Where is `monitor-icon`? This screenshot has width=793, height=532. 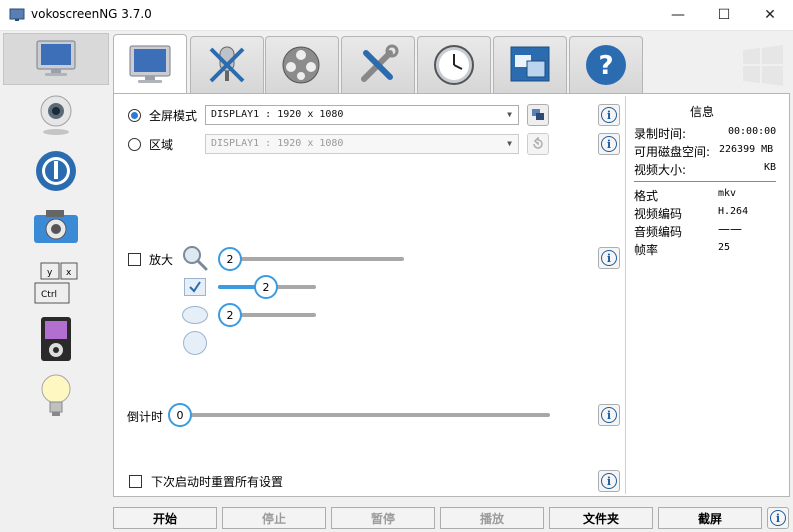
monitor-icon is located at coordinates (150, 64).